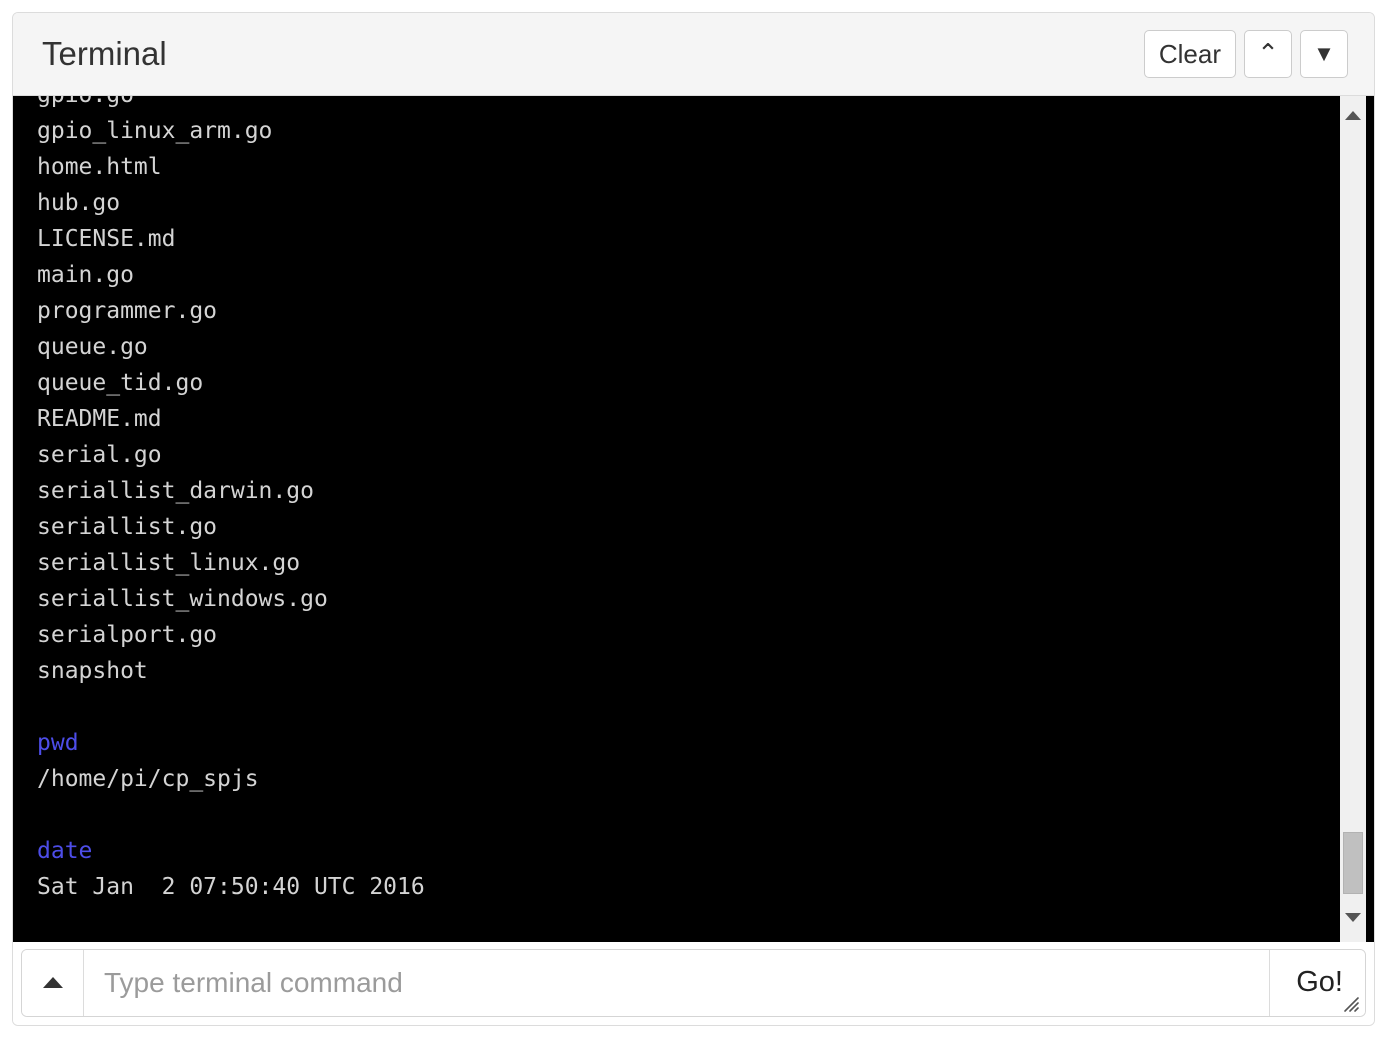 The height and width of the screenshot is (1042, 1391). Describe the element at coordinates (99, 419) in the screenshot. I see `terminal-output-line: README.md` at that location.